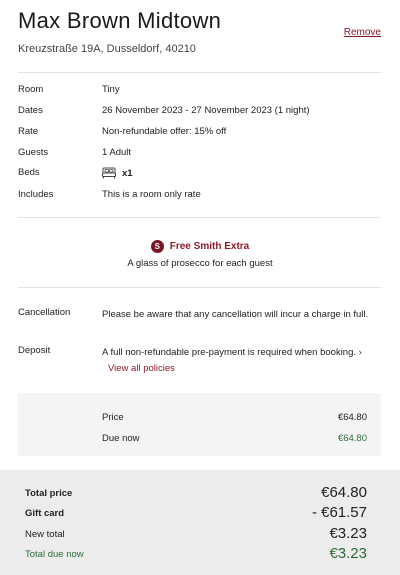 Image resolution: width=400 pixels, height=575 pixels. I want to click on detail-rate: Rate Non-refundable offer: 15% off, so click(199, 134).